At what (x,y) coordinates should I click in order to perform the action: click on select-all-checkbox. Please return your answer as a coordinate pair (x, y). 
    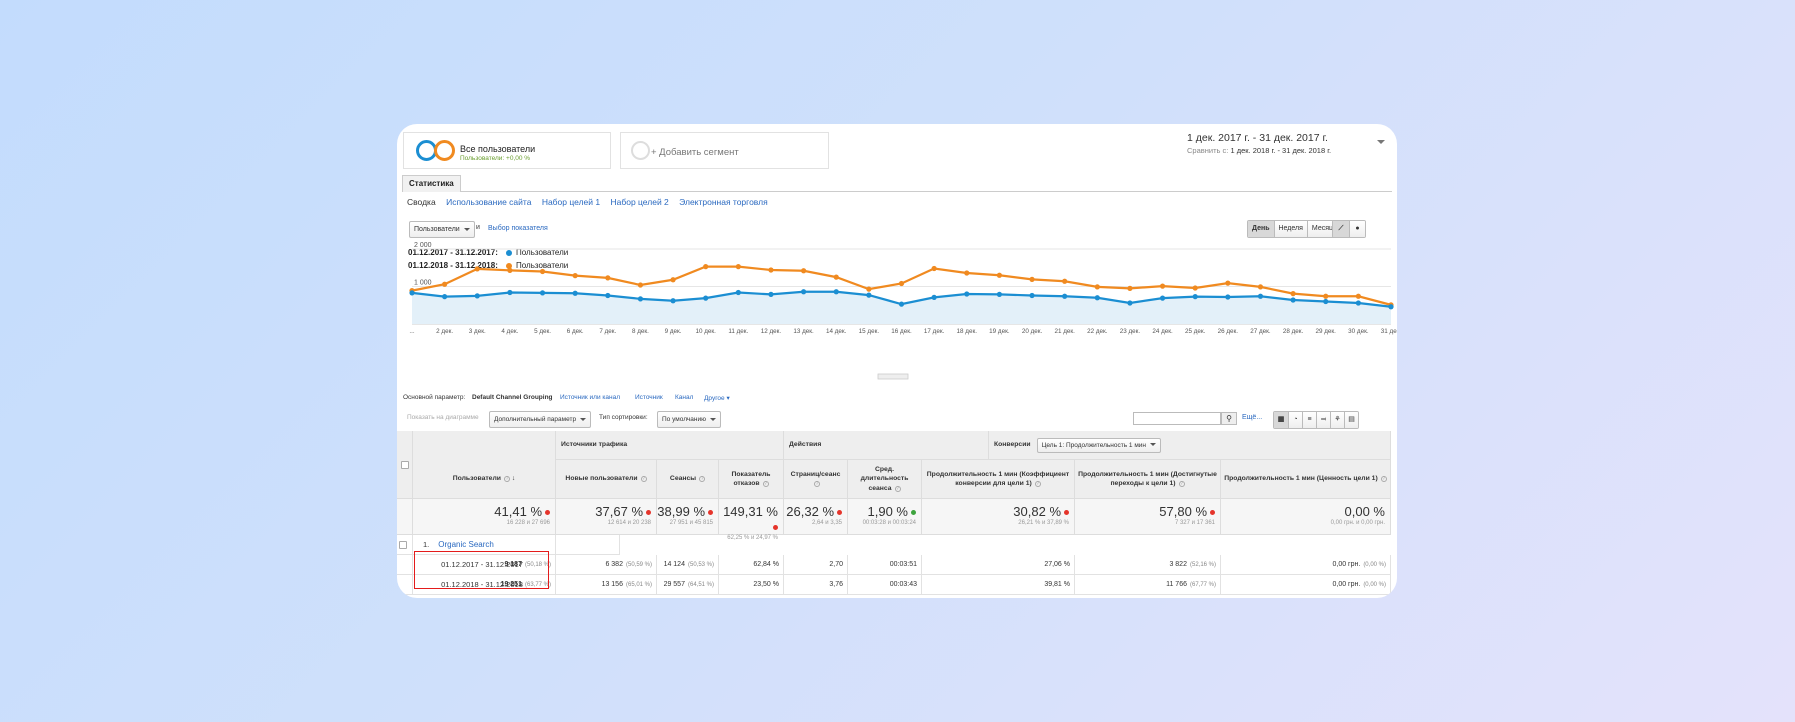
    Looking at the image, I should click on (404, 464).